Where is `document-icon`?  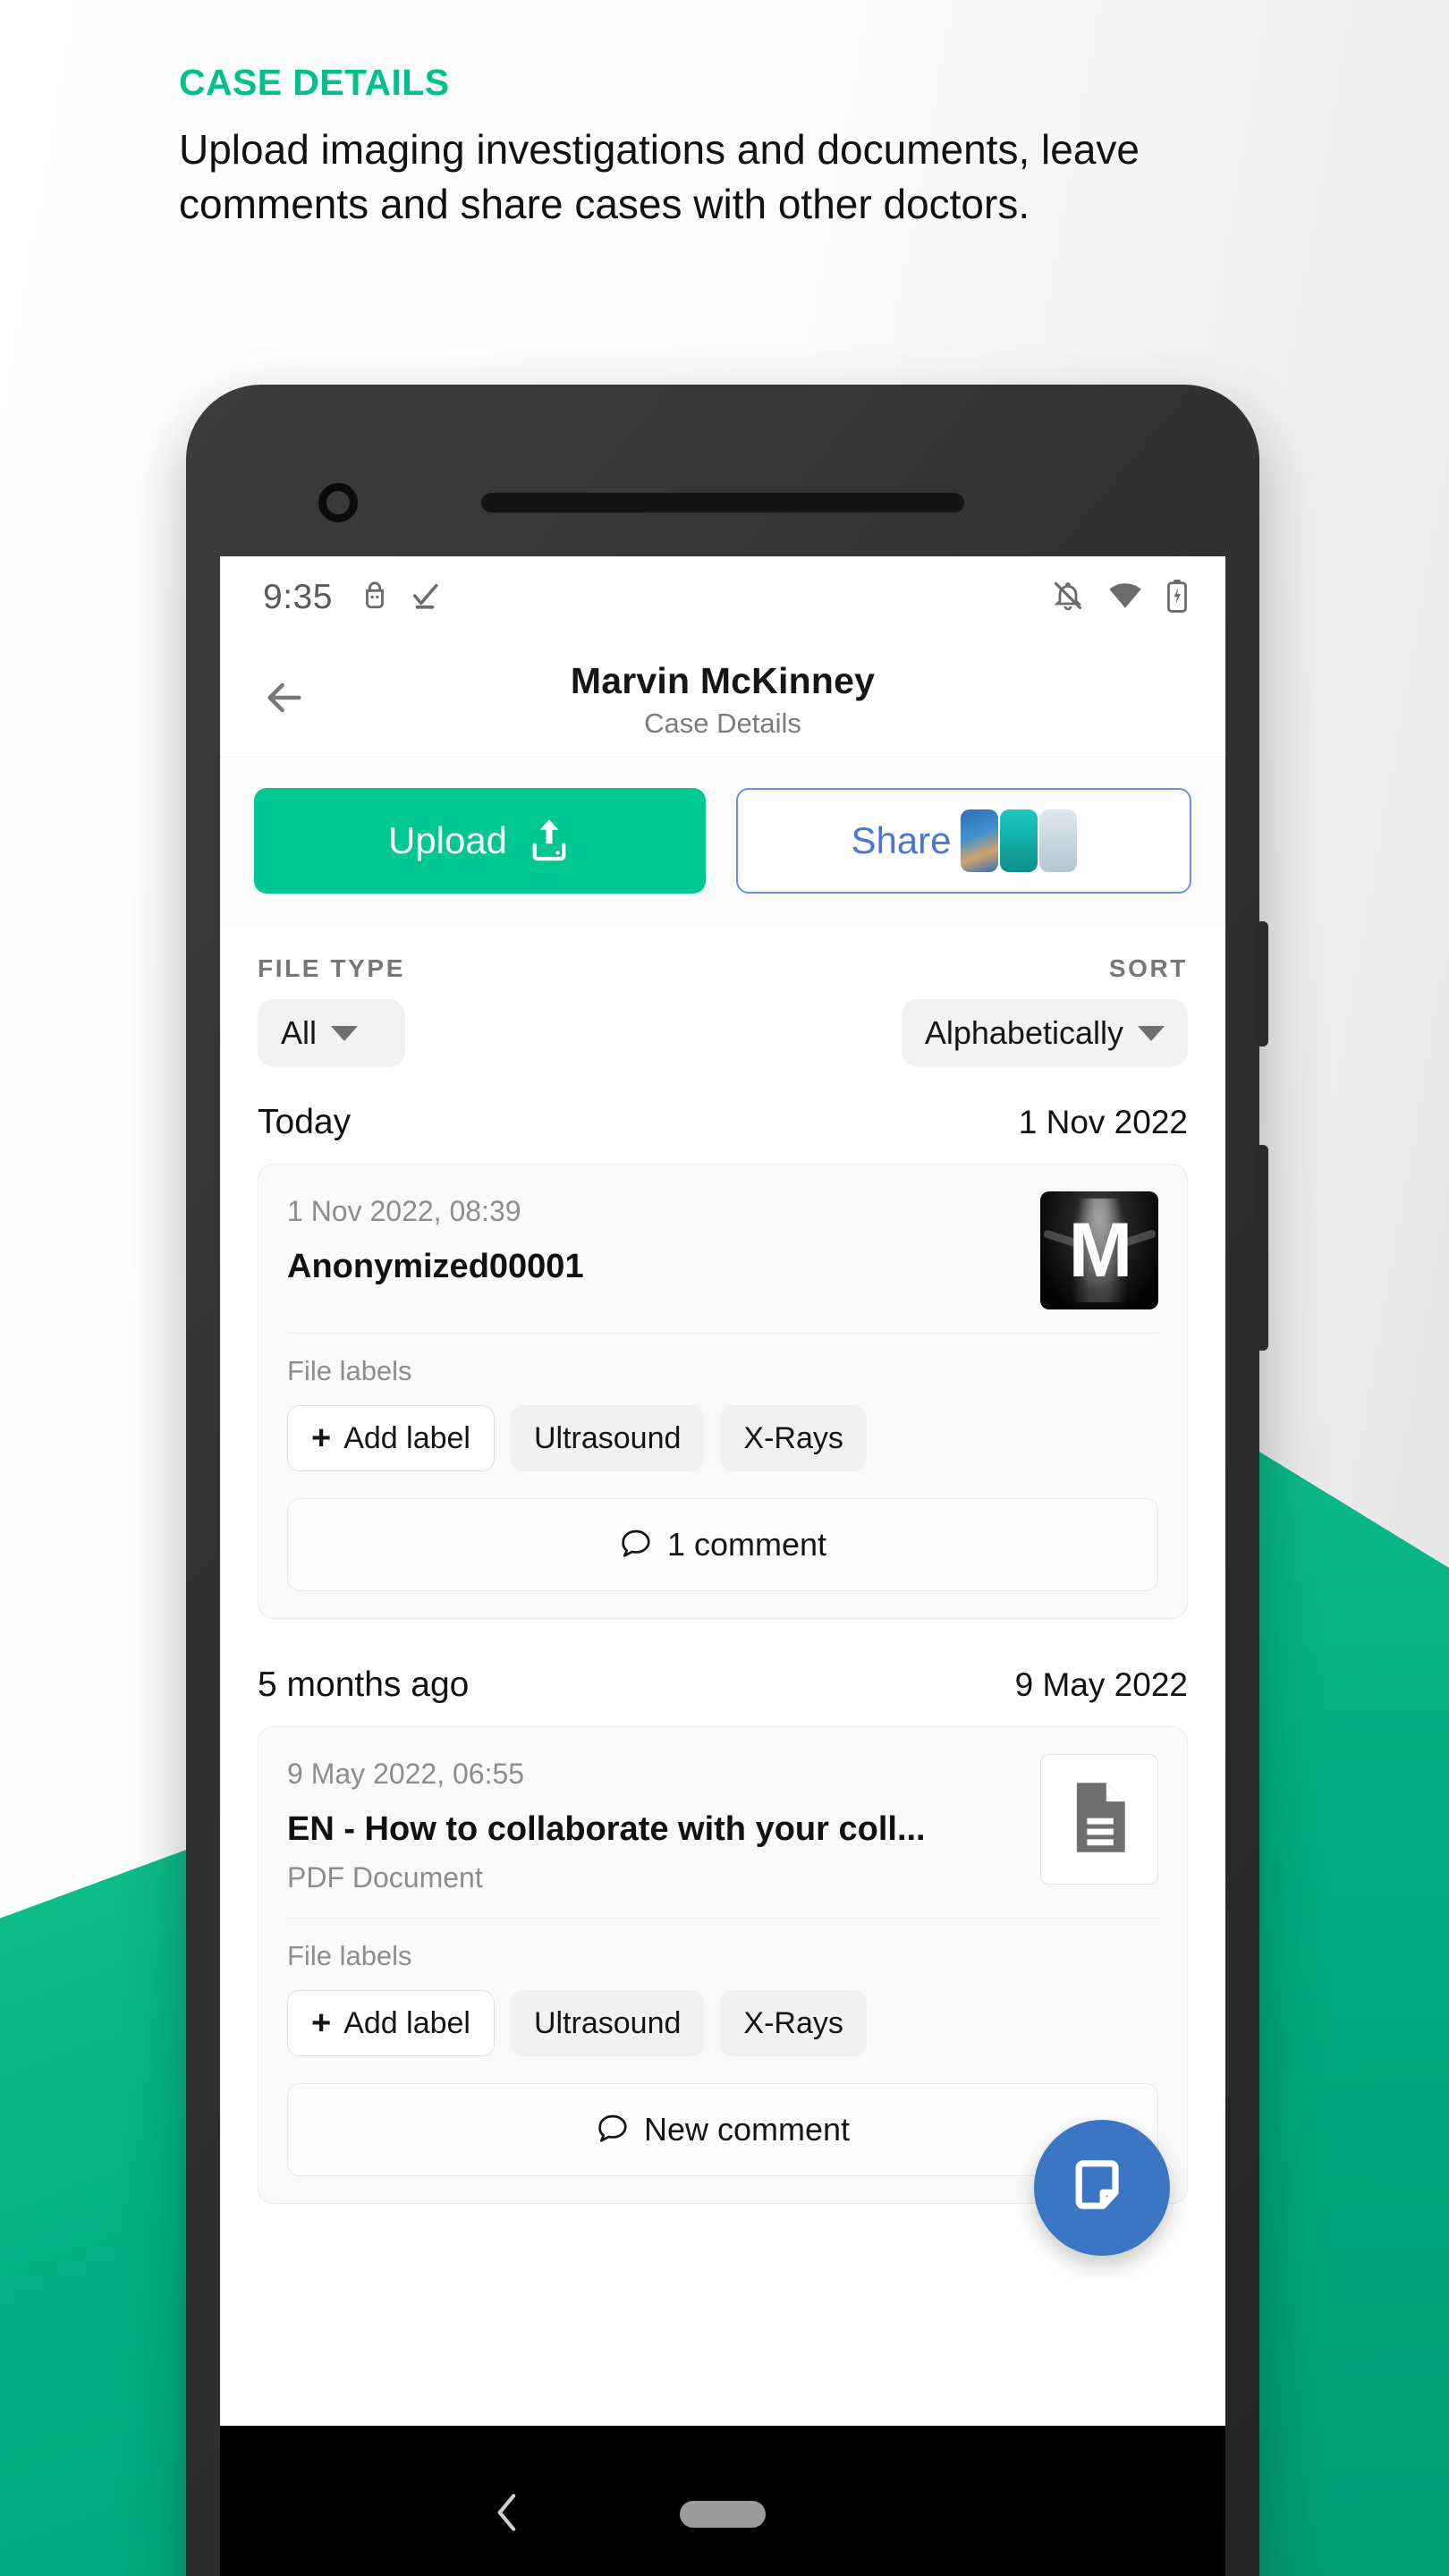
document-icon is located at coordinates (1099, 1819).